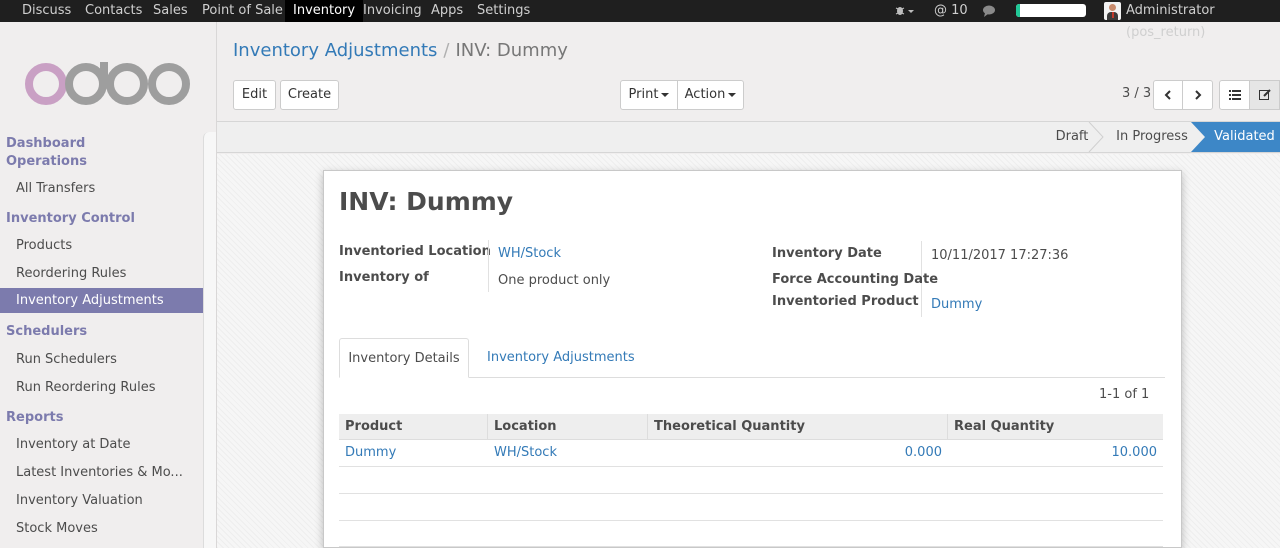 This screenshot has width=1280, height=548. Describe the element at coordinates (426, 201) in the screenshot. I see `record-title: INV: Dummy` at that location.